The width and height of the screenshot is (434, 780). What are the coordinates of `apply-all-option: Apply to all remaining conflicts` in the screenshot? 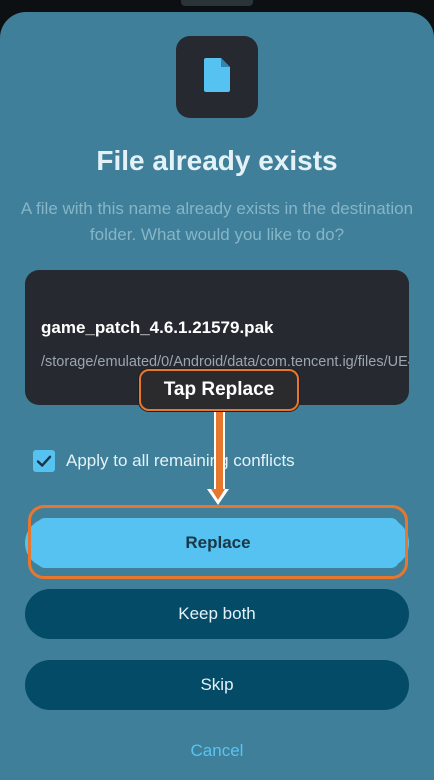 It's located at (164, 461).